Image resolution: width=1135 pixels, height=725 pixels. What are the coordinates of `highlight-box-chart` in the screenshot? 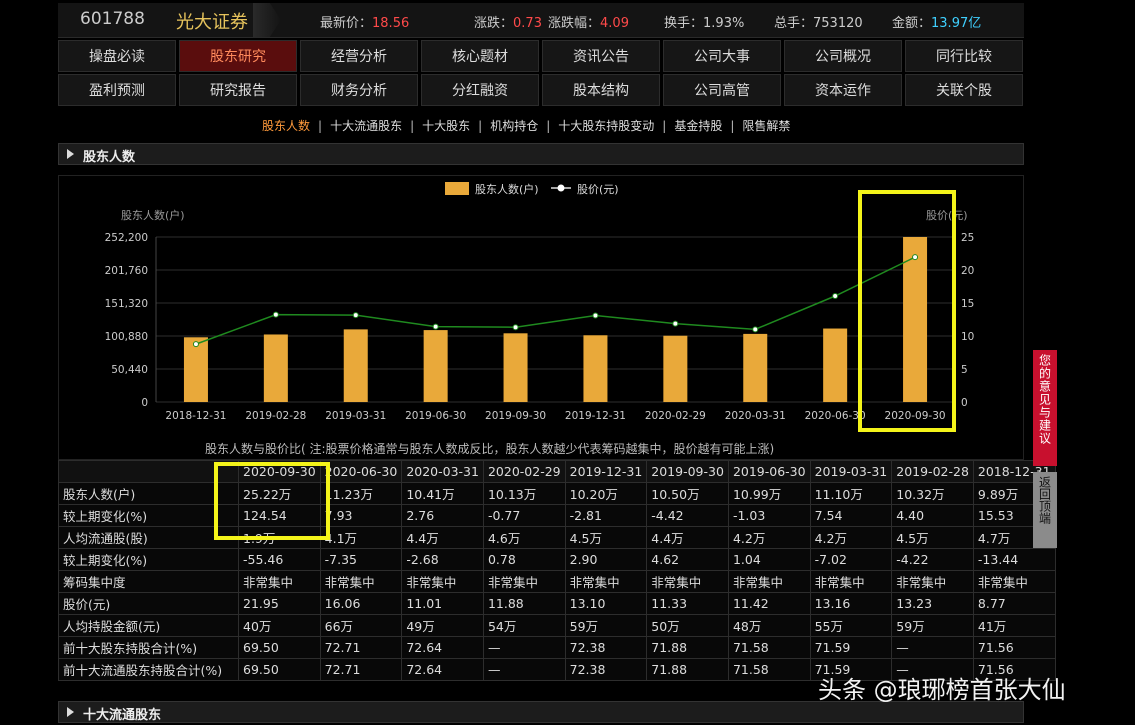 It's located at (907, 311).